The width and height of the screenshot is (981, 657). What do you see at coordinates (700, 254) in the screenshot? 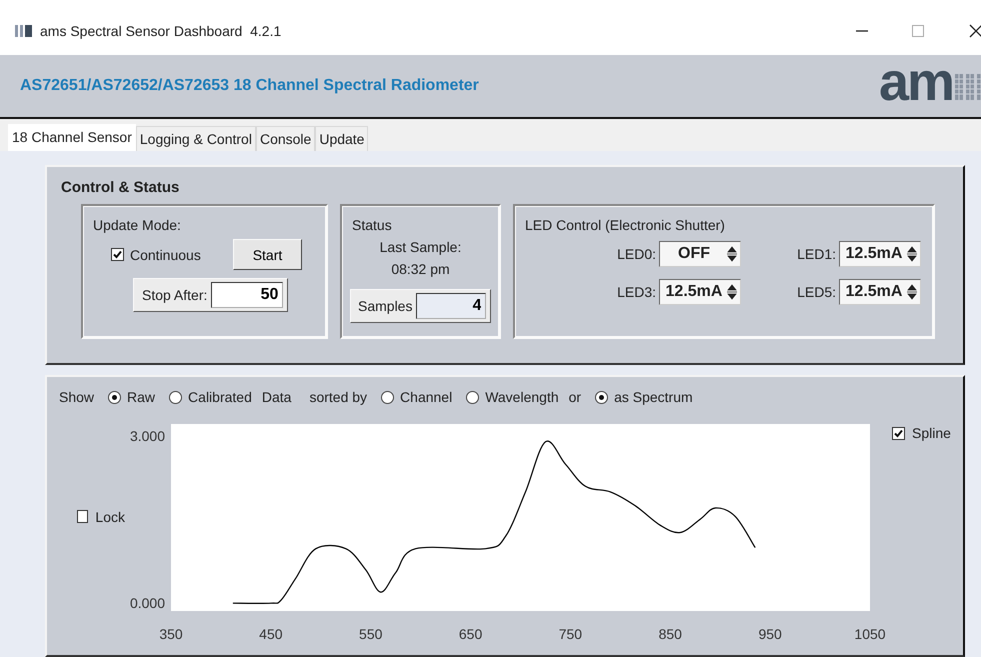
I see `spin-field: OFF` at bounding box center [700, 254].